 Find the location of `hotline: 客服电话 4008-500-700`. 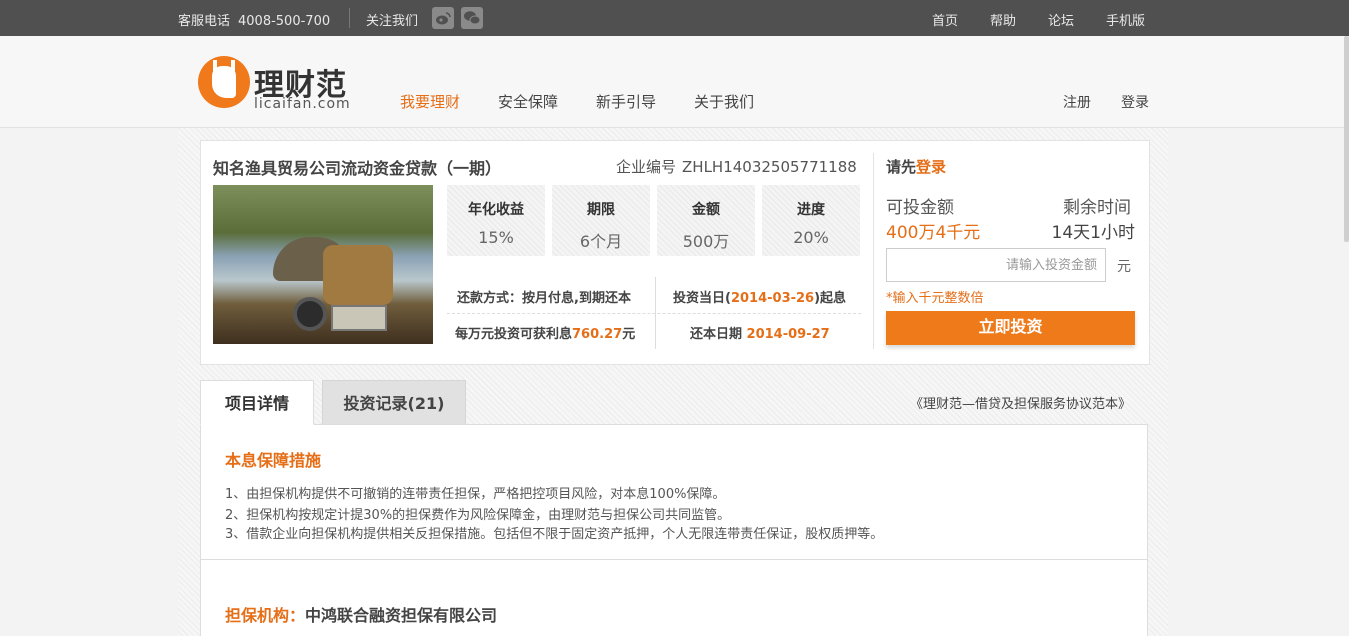

hotline: 客服电话 4008-500-700 is located at coordinates (254, 19).